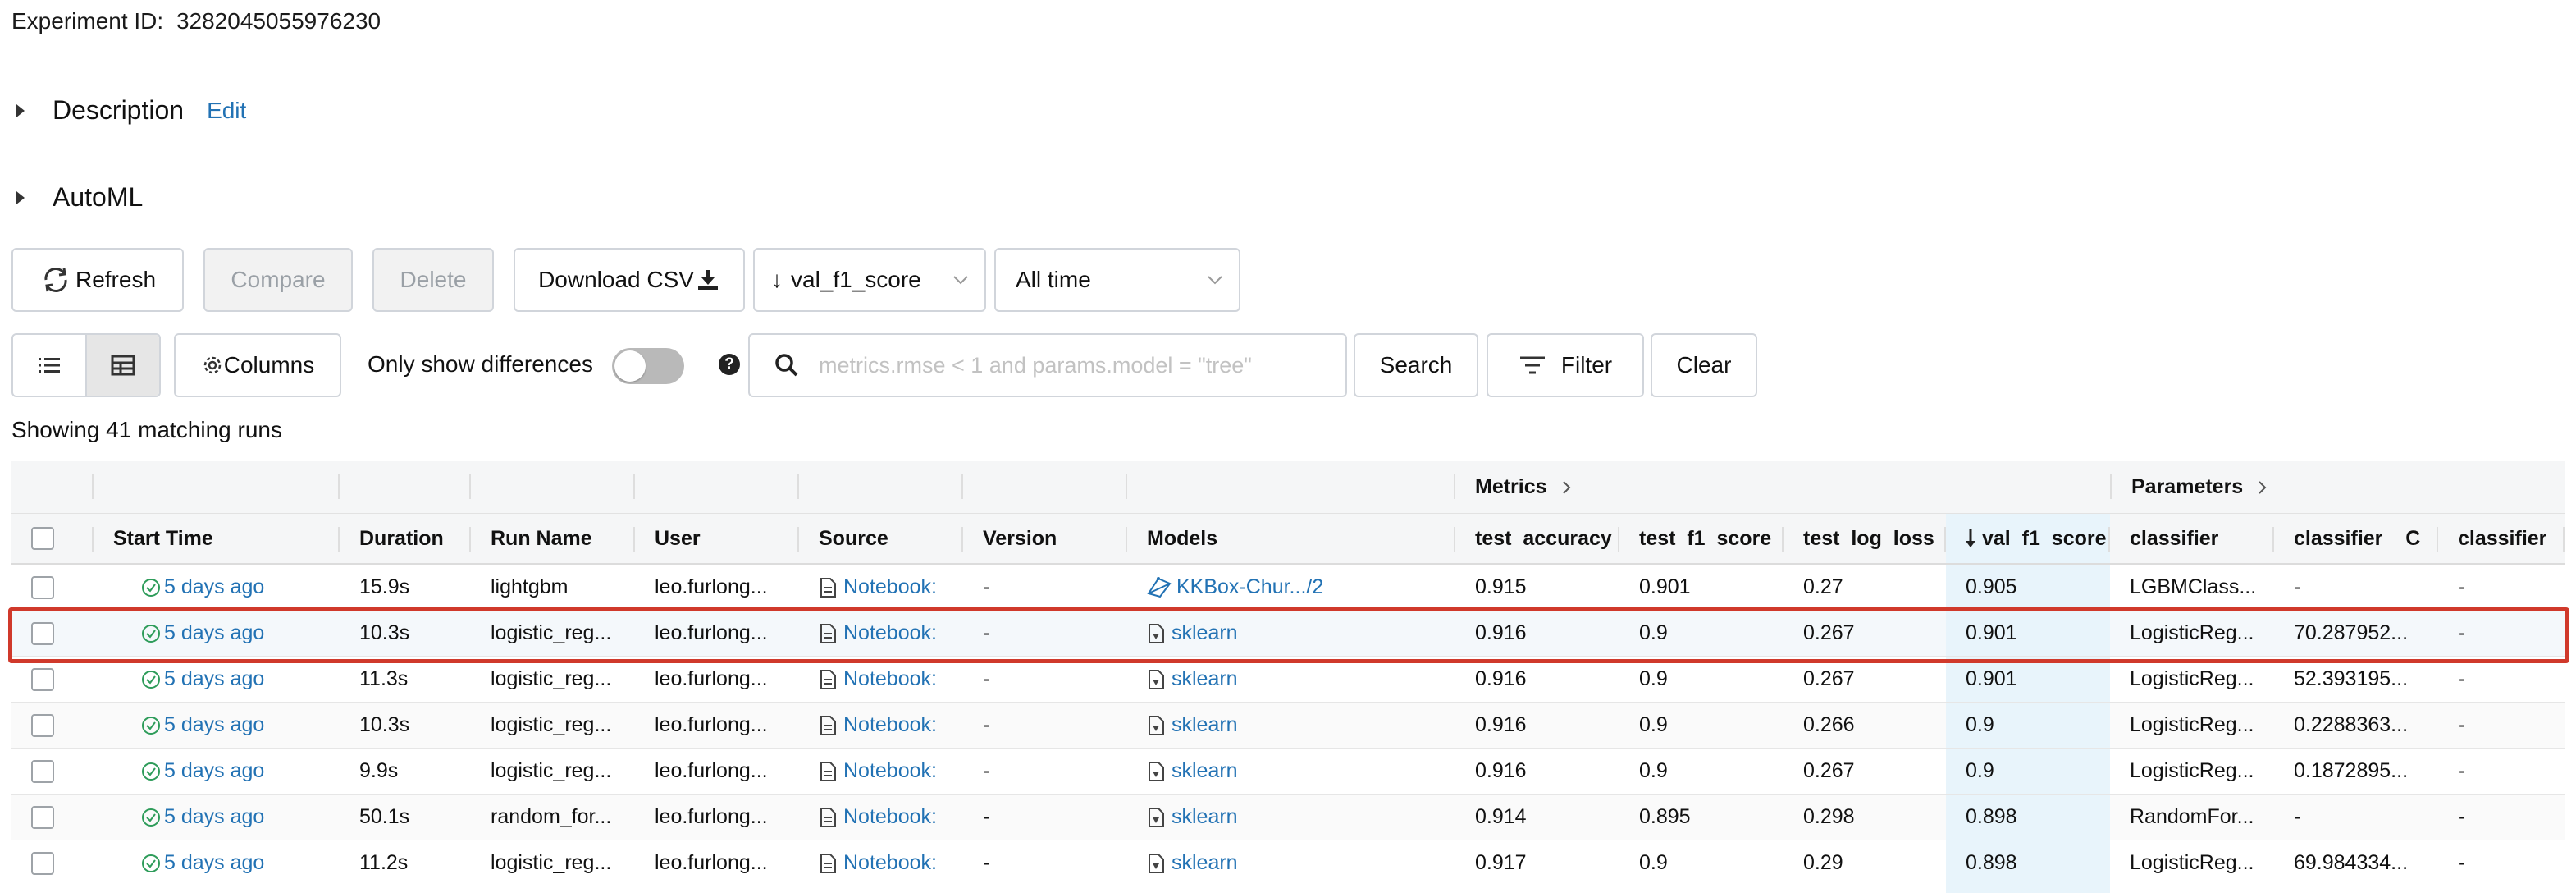 The image size is (2576, 893). What do you see at coordinates (2338, 487) in the screenshot?
I see `parameters-group-header: Parameters` at bounding box center [2338, 487].